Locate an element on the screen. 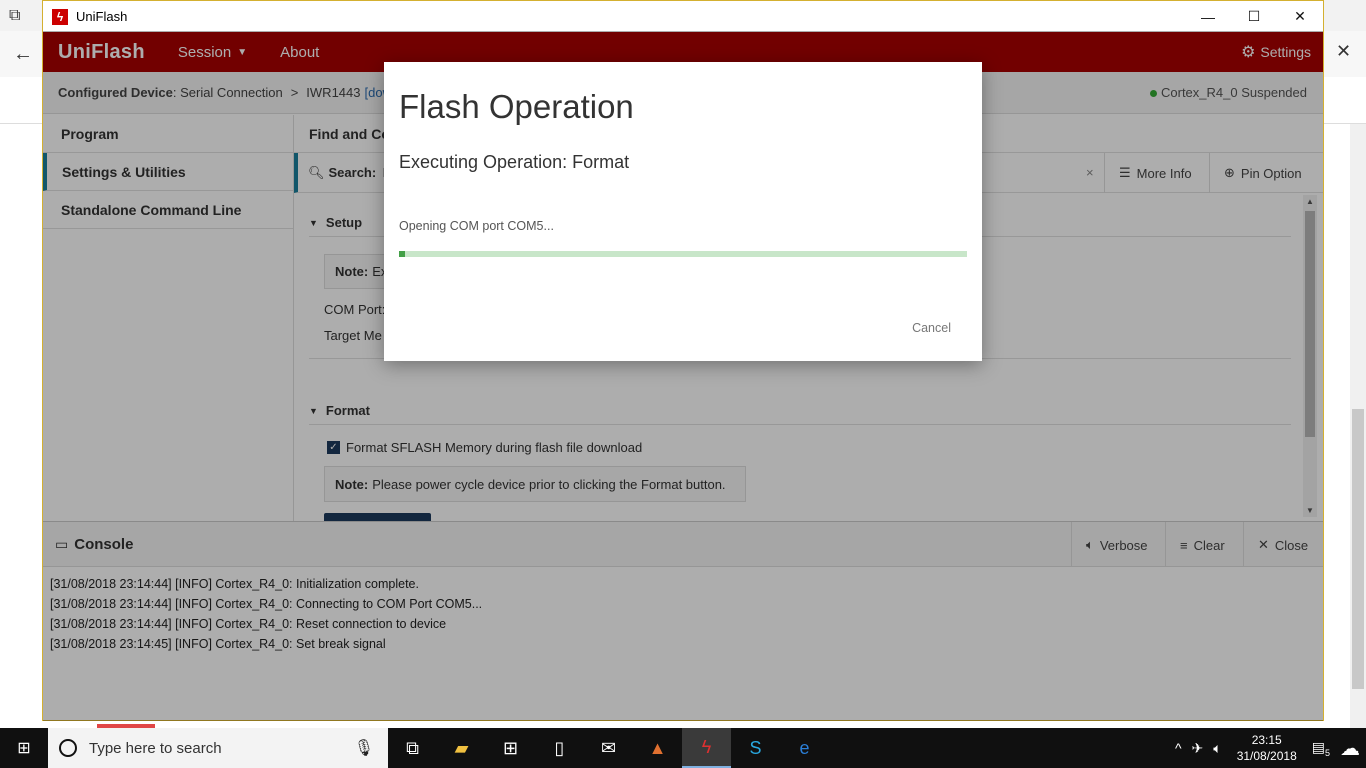 This screenshot has width=1366, height=768. progress-bar is located at coordinates (683, 254).